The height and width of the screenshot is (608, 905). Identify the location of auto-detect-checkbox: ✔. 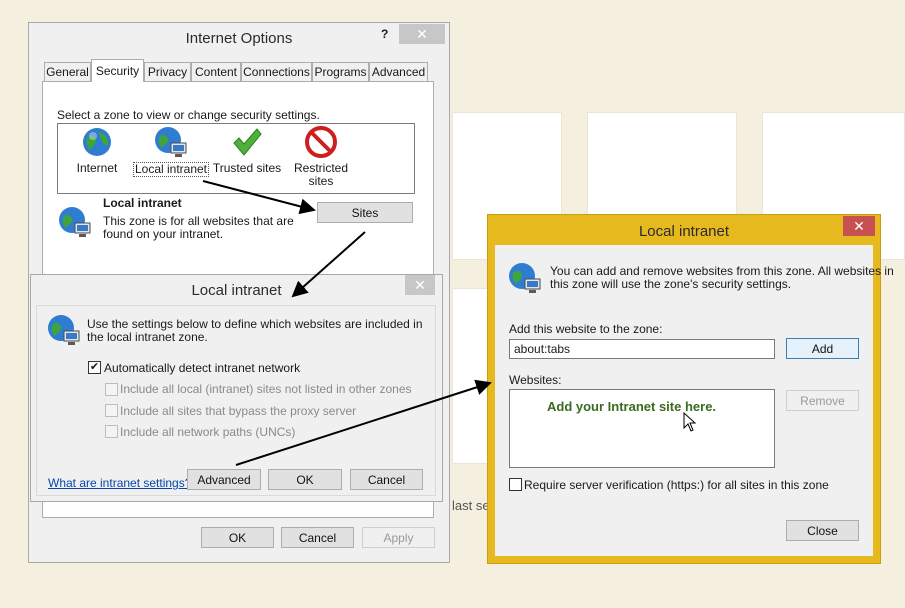
(94, 367).